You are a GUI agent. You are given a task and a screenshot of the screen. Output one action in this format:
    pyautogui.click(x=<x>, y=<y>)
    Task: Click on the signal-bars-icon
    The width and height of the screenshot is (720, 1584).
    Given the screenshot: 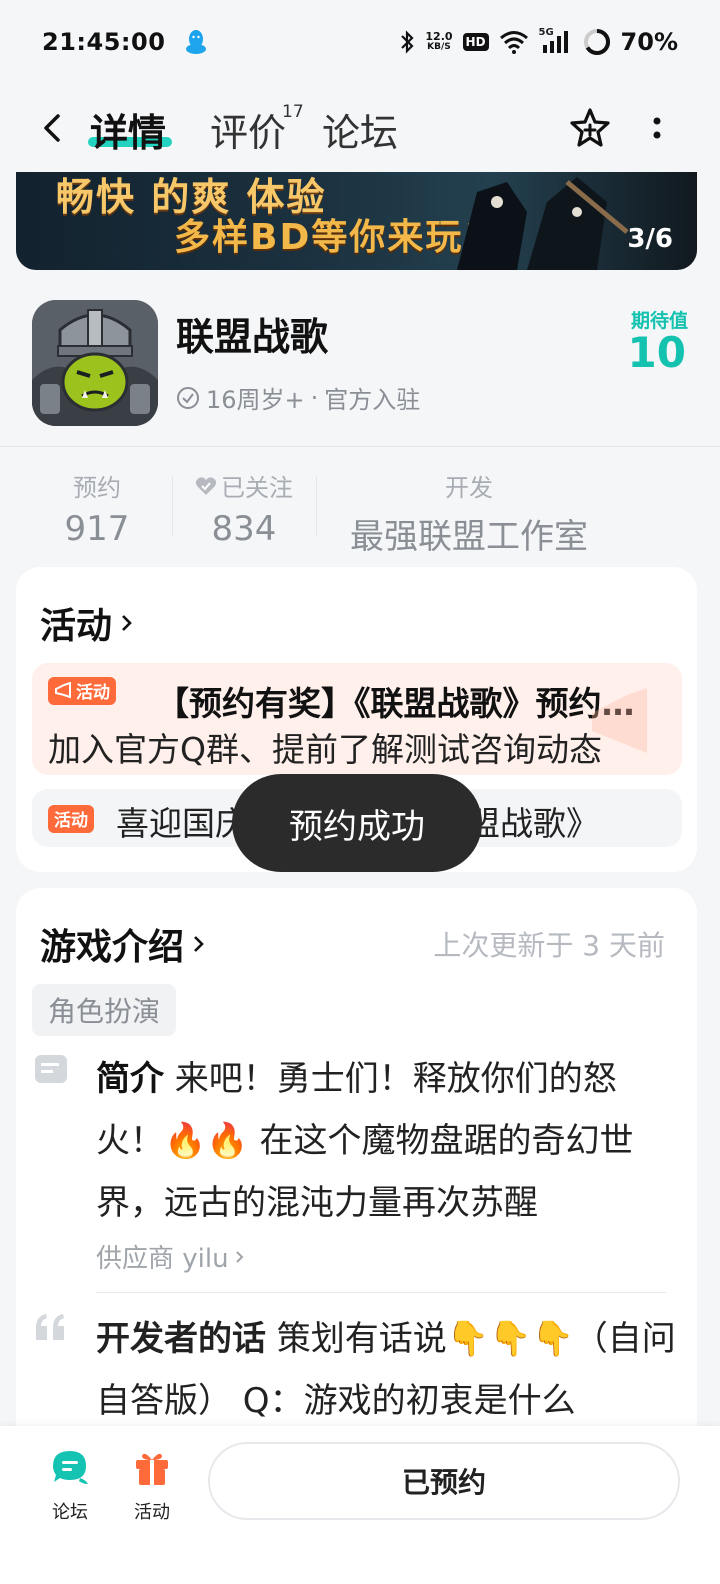 What is the action you would take?
    pyautogui.click(x=555, y=42)
    